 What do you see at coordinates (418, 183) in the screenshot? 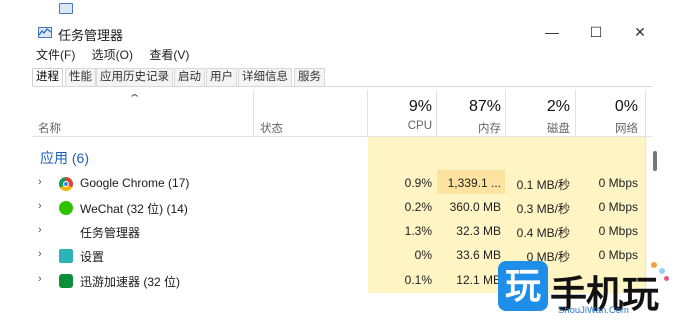
I see `cpu-value: 0.9%` at bounding box center [418, 183].